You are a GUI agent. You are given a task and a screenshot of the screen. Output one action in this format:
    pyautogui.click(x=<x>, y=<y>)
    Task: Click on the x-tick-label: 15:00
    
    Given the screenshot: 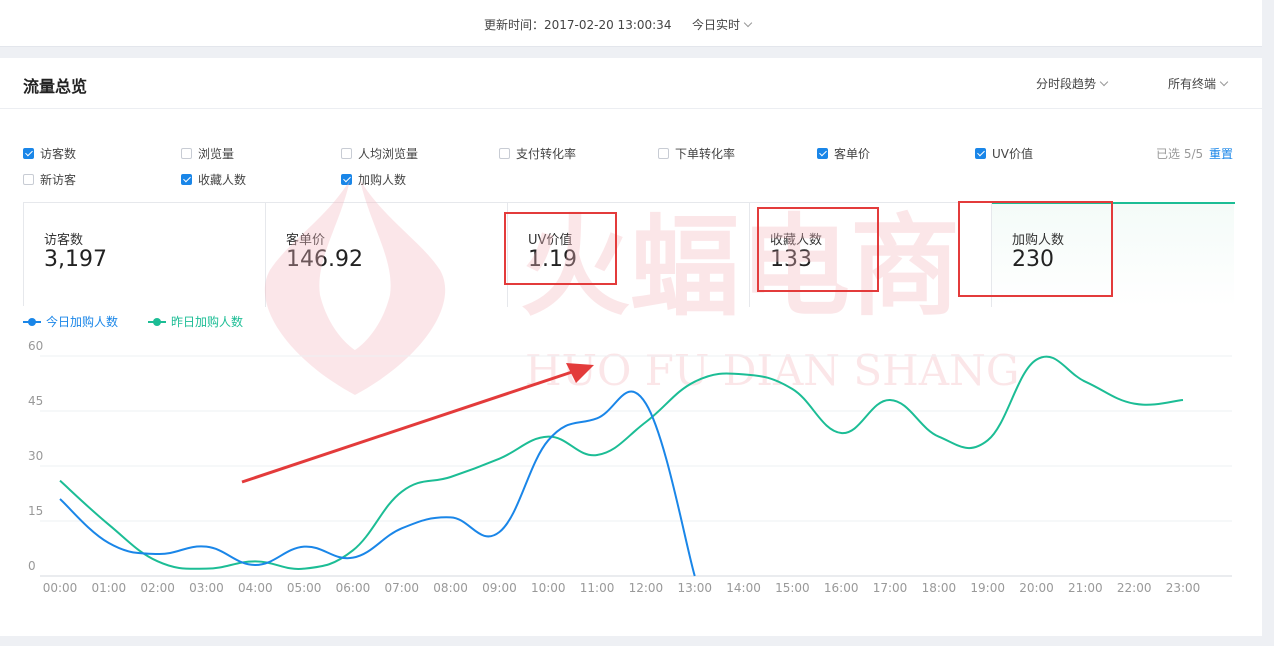 What is the action you would take?
    pyautogui.click(x=792, y=588)
    